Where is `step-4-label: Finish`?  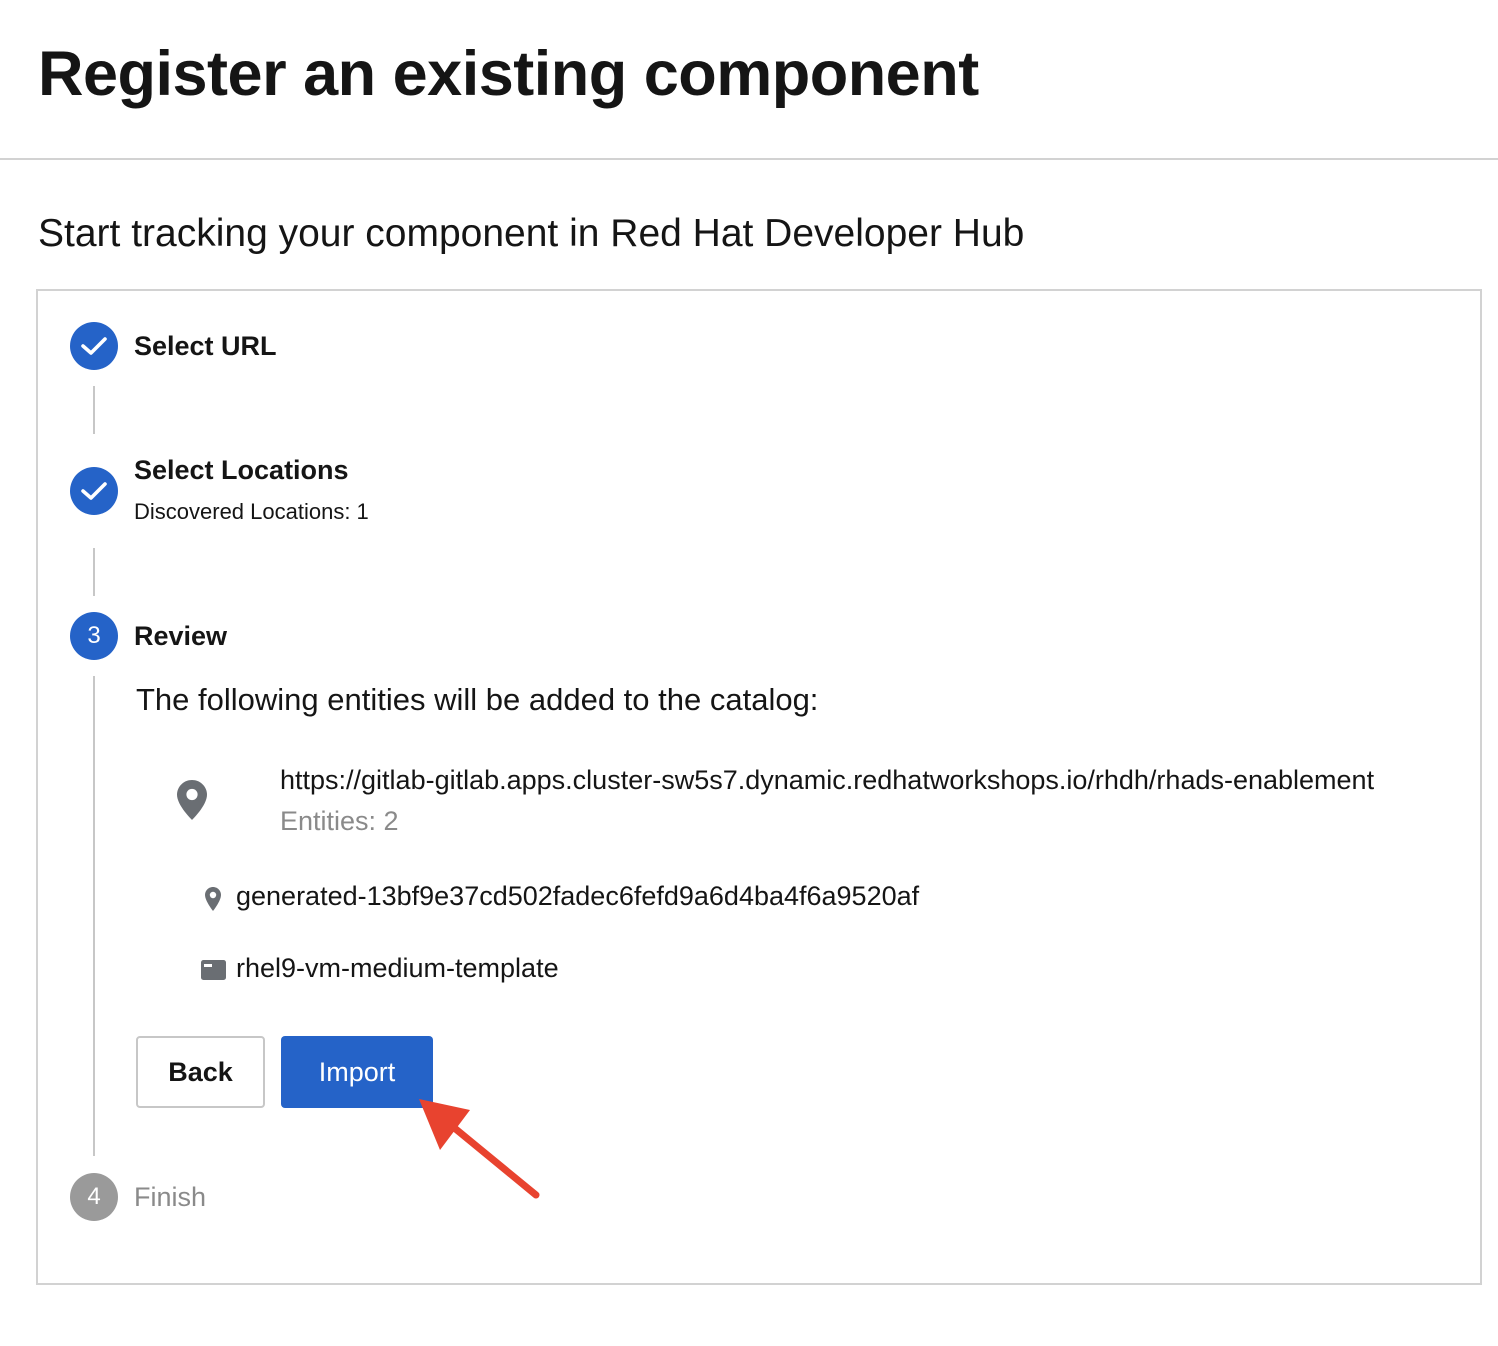 step-4-label: Finish is located at coordinates (170, 1197).